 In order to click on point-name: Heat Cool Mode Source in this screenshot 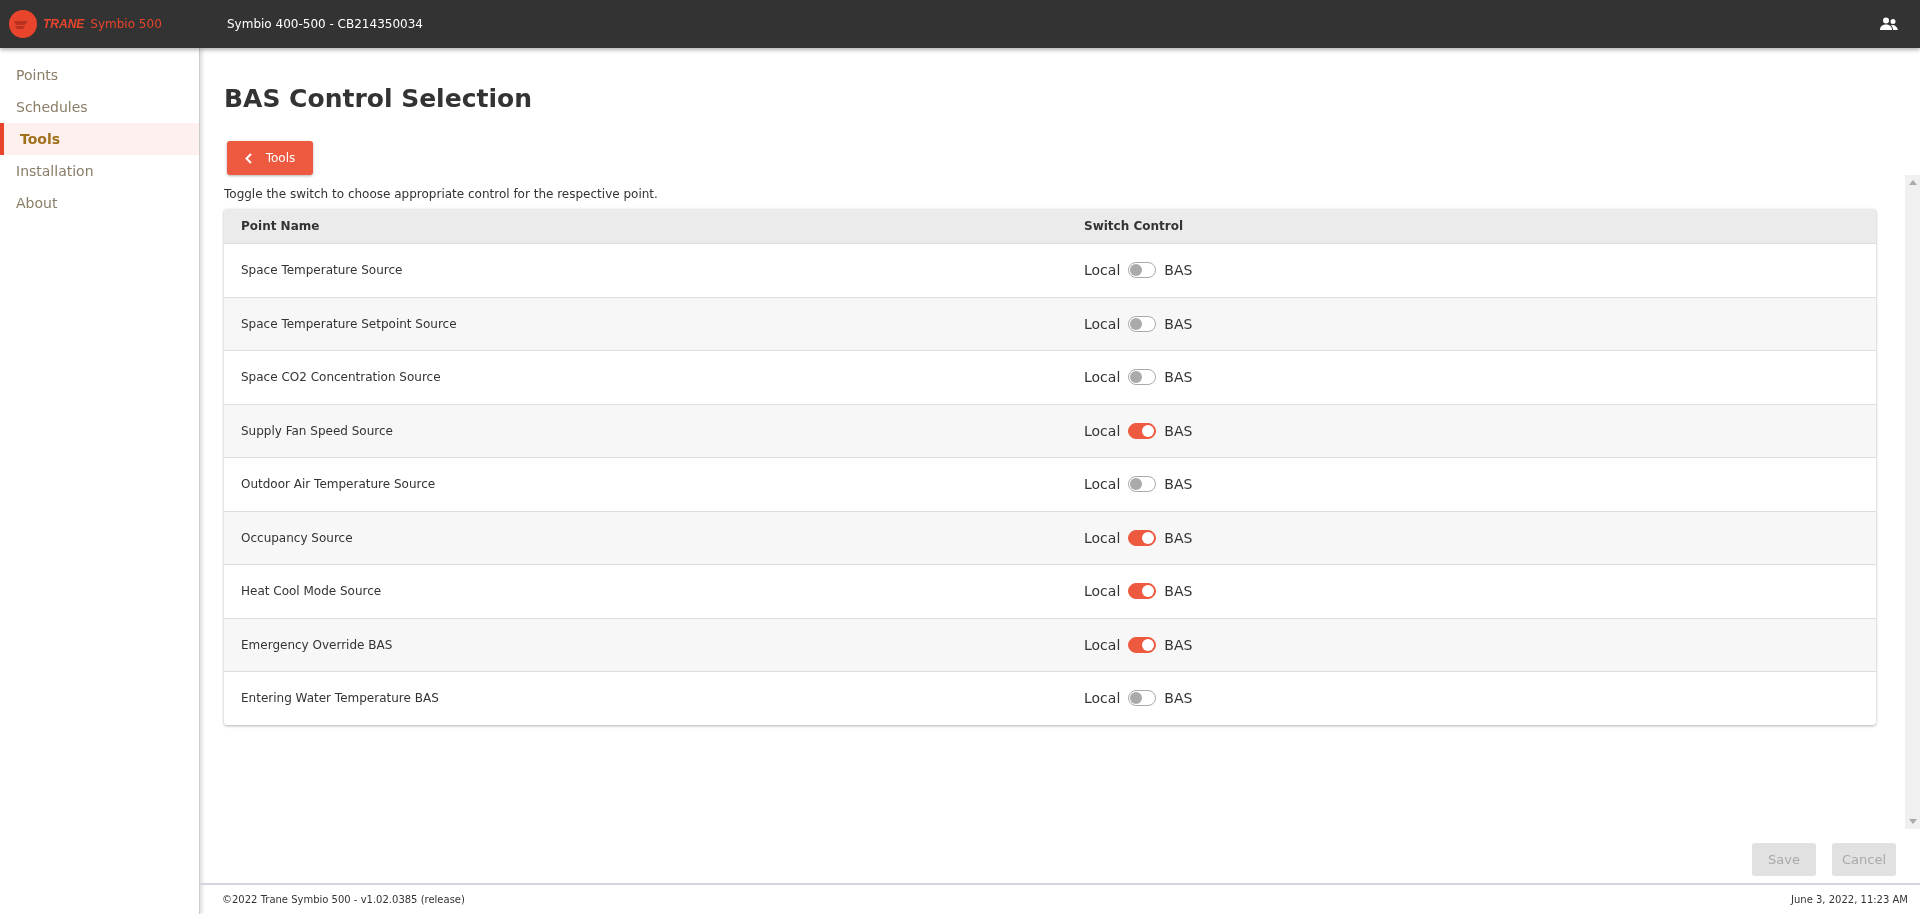, I will do `click(311, 591)`.